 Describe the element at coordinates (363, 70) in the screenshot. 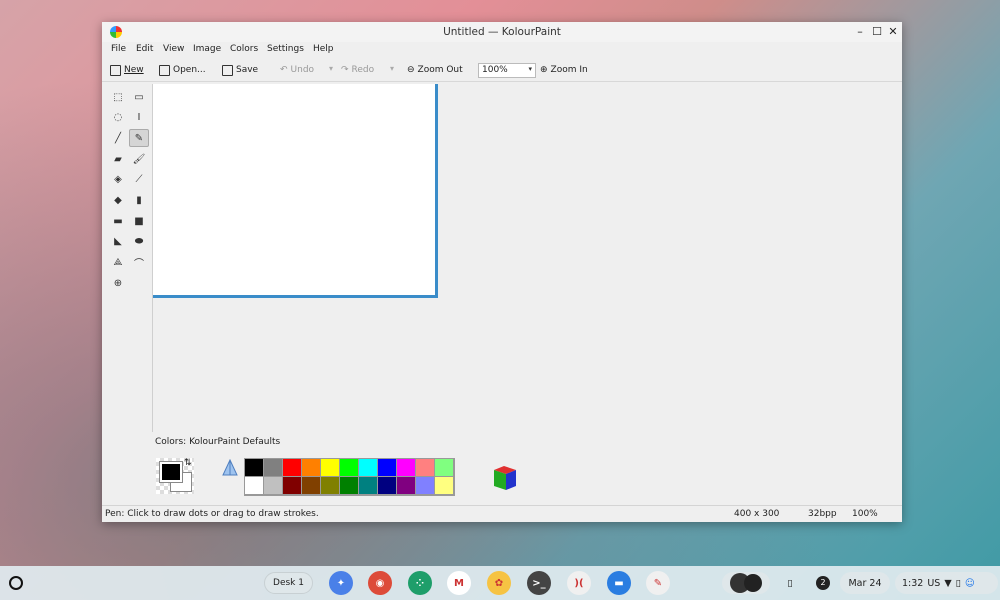

I see `redo-label: Redo` at that location.